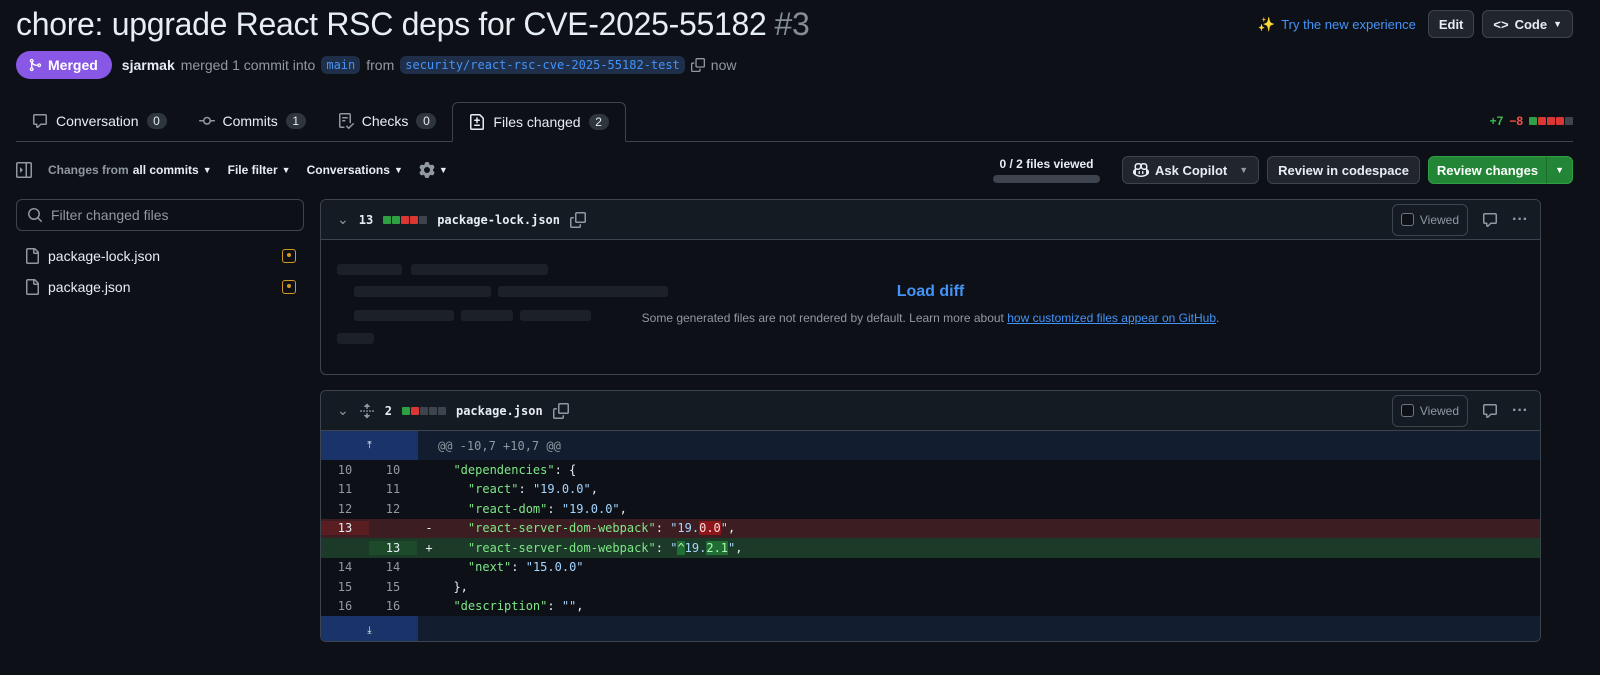  What do you see at coordinates (1337, 24) in the screenshot?
I see `try-new-experience-link: ✨ Try the new experience` at bounding box center [1337, 24].